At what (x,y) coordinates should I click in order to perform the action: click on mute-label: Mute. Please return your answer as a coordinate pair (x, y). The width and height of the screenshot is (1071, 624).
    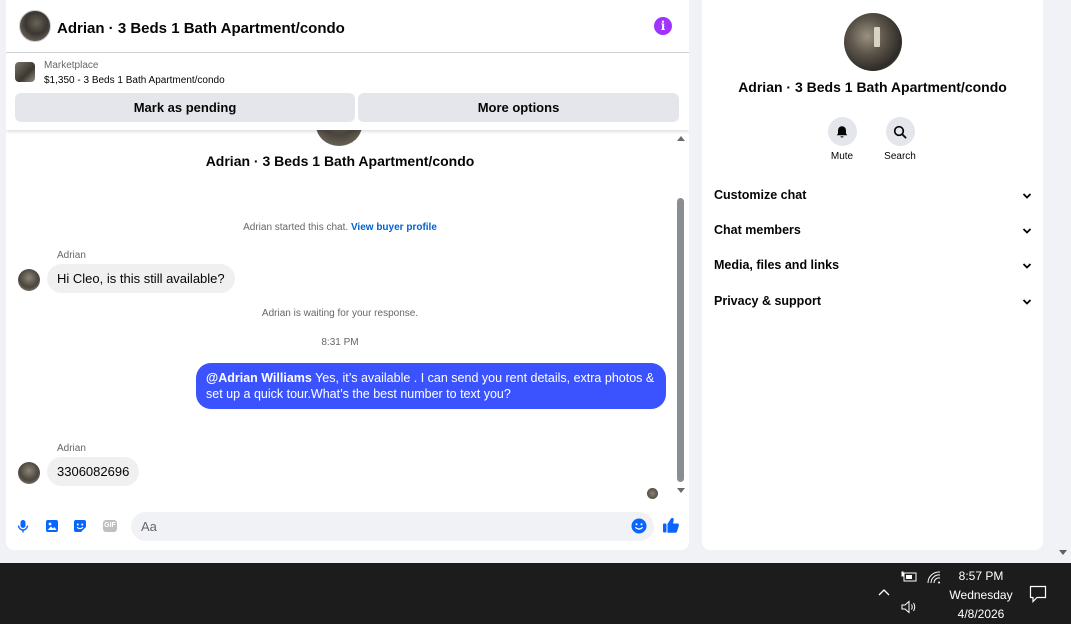
    Looking at the image, I should click on (842, 156).